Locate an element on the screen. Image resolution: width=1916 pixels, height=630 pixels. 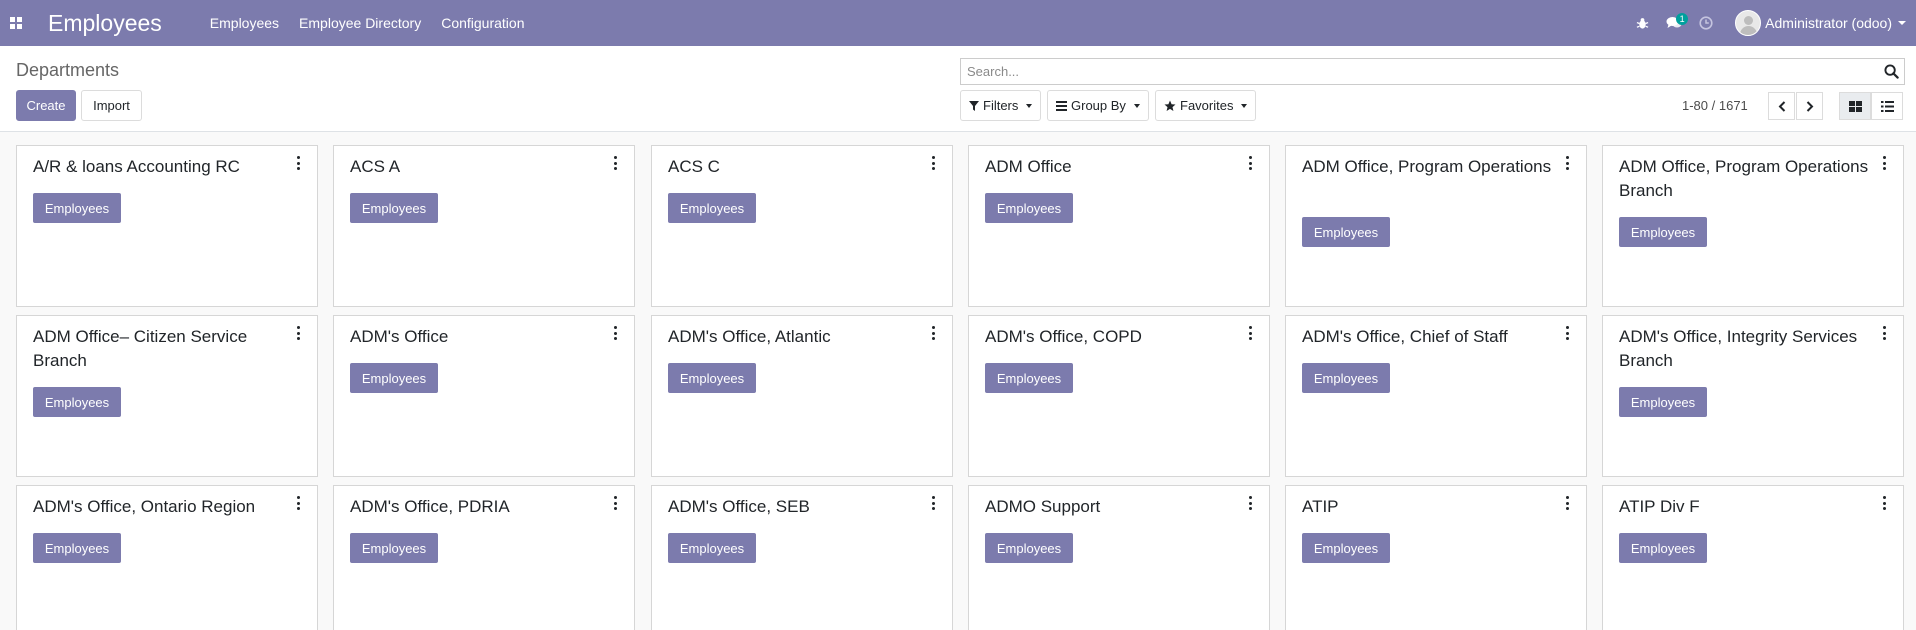
department-name: ACS A is located at coordinates (375, 166).